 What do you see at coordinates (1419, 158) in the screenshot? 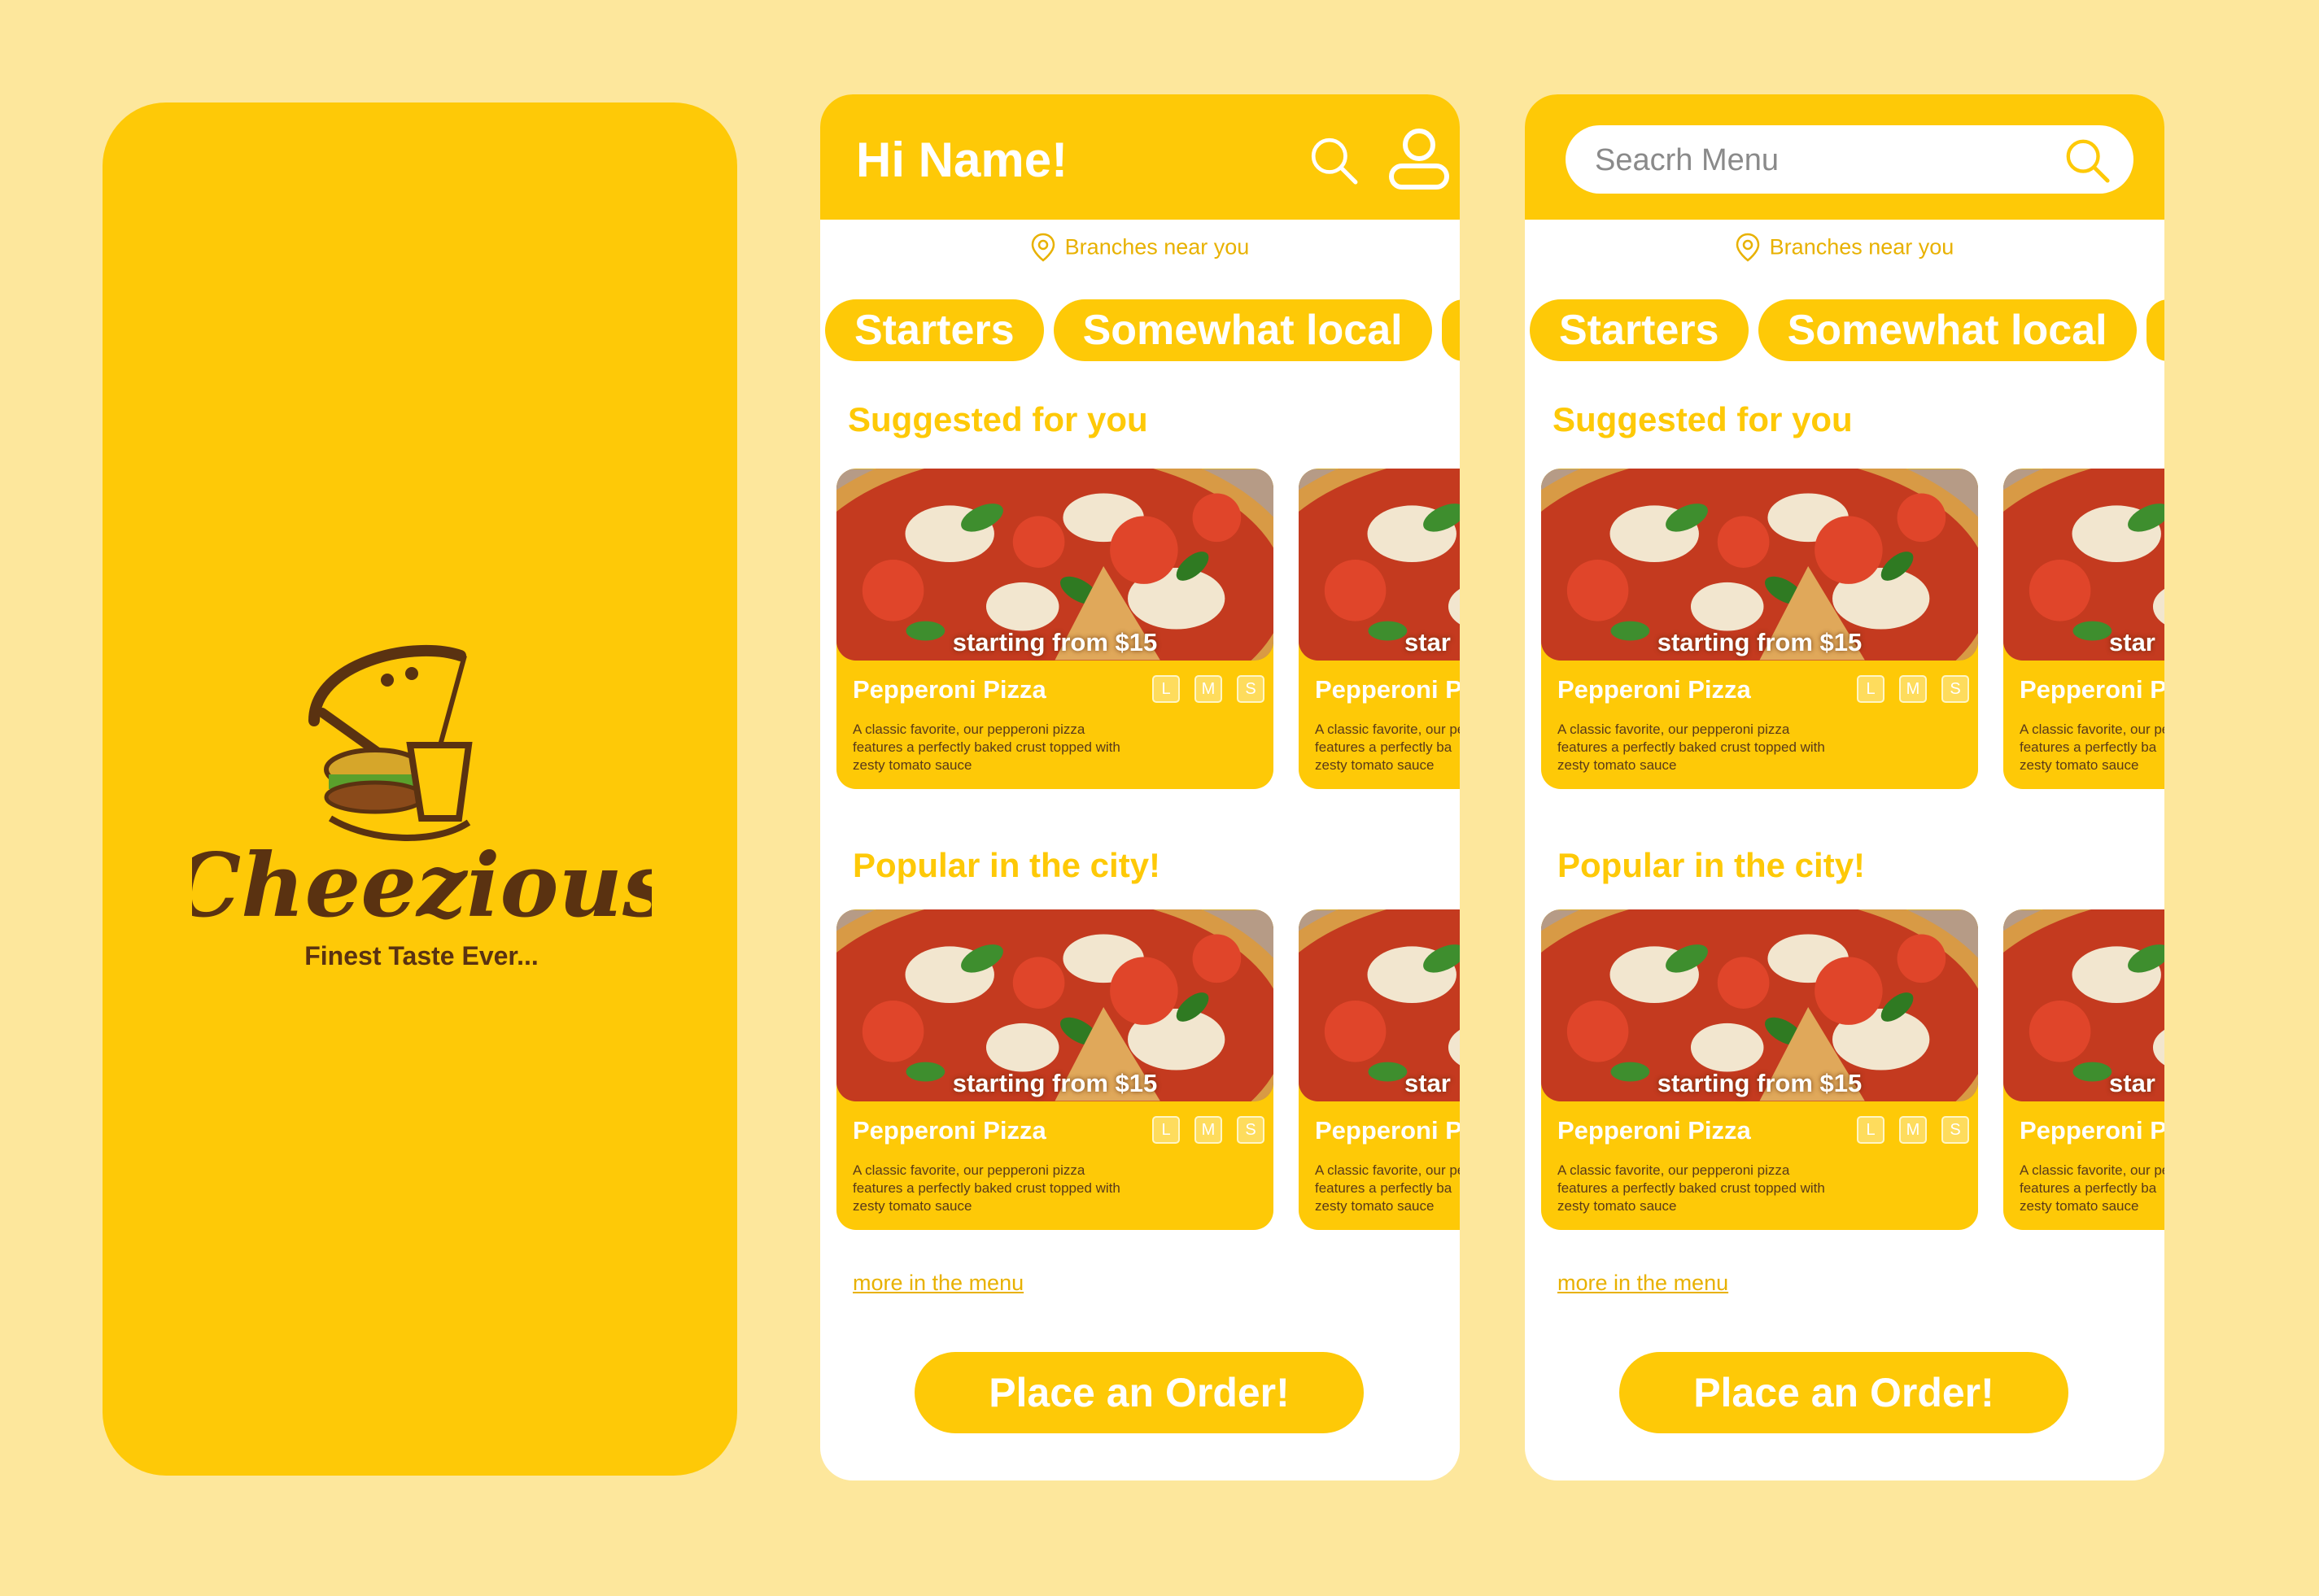
I see `user-icon` at bounding box center [1419, 158].